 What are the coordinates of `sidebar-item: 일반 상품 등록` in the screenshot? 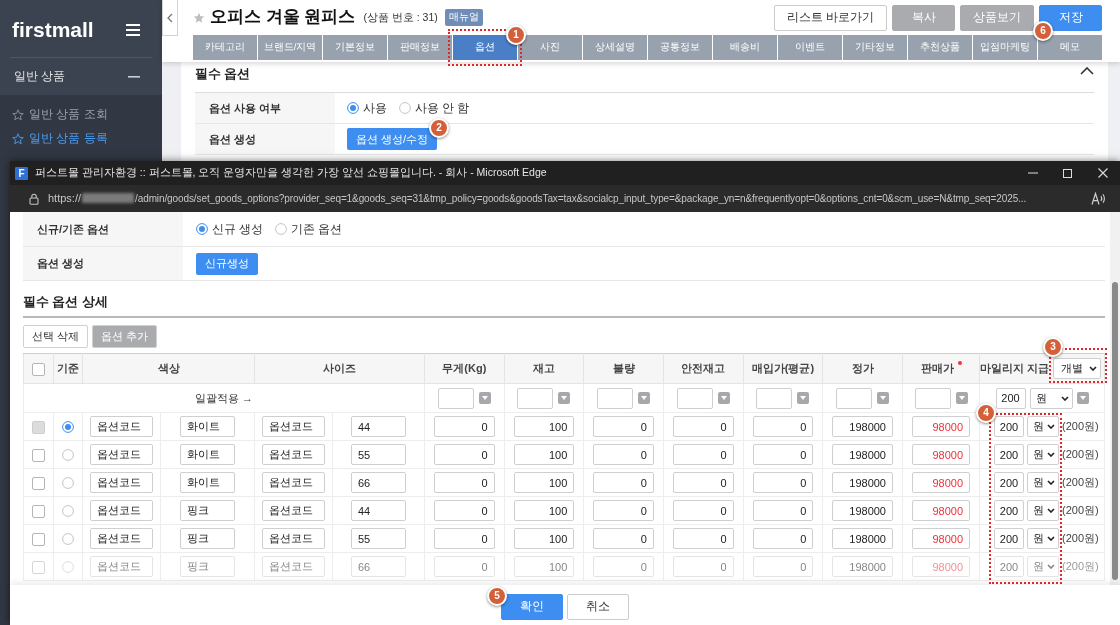 It's located at (60, 139).